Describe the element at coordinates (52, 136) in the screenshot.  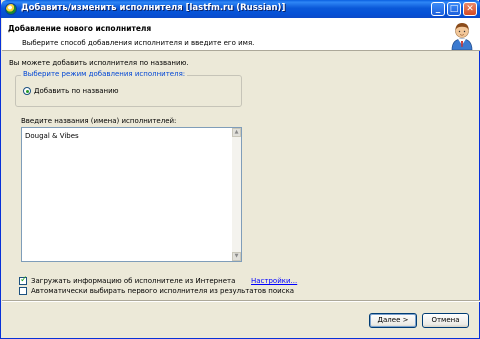
I see `artist-names-value: Dougal & Vibes` at that location.